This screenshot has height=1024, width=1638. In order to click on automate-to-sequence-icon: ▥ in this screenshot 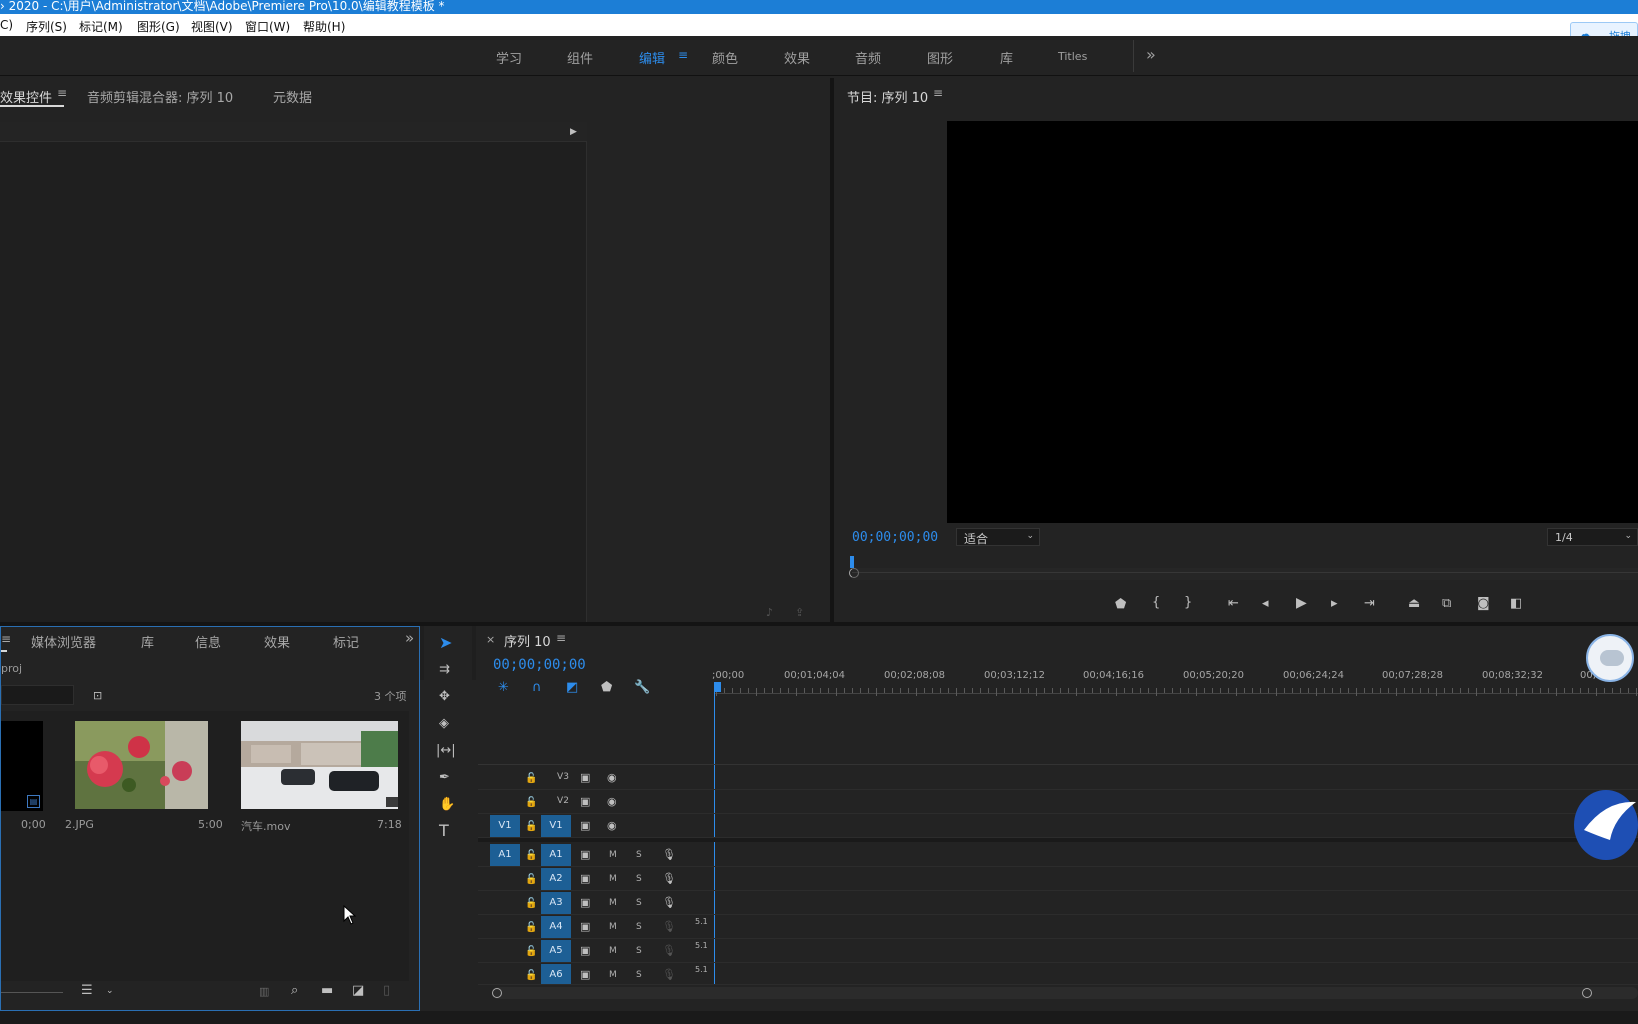, I will do `click(264, 991)`.